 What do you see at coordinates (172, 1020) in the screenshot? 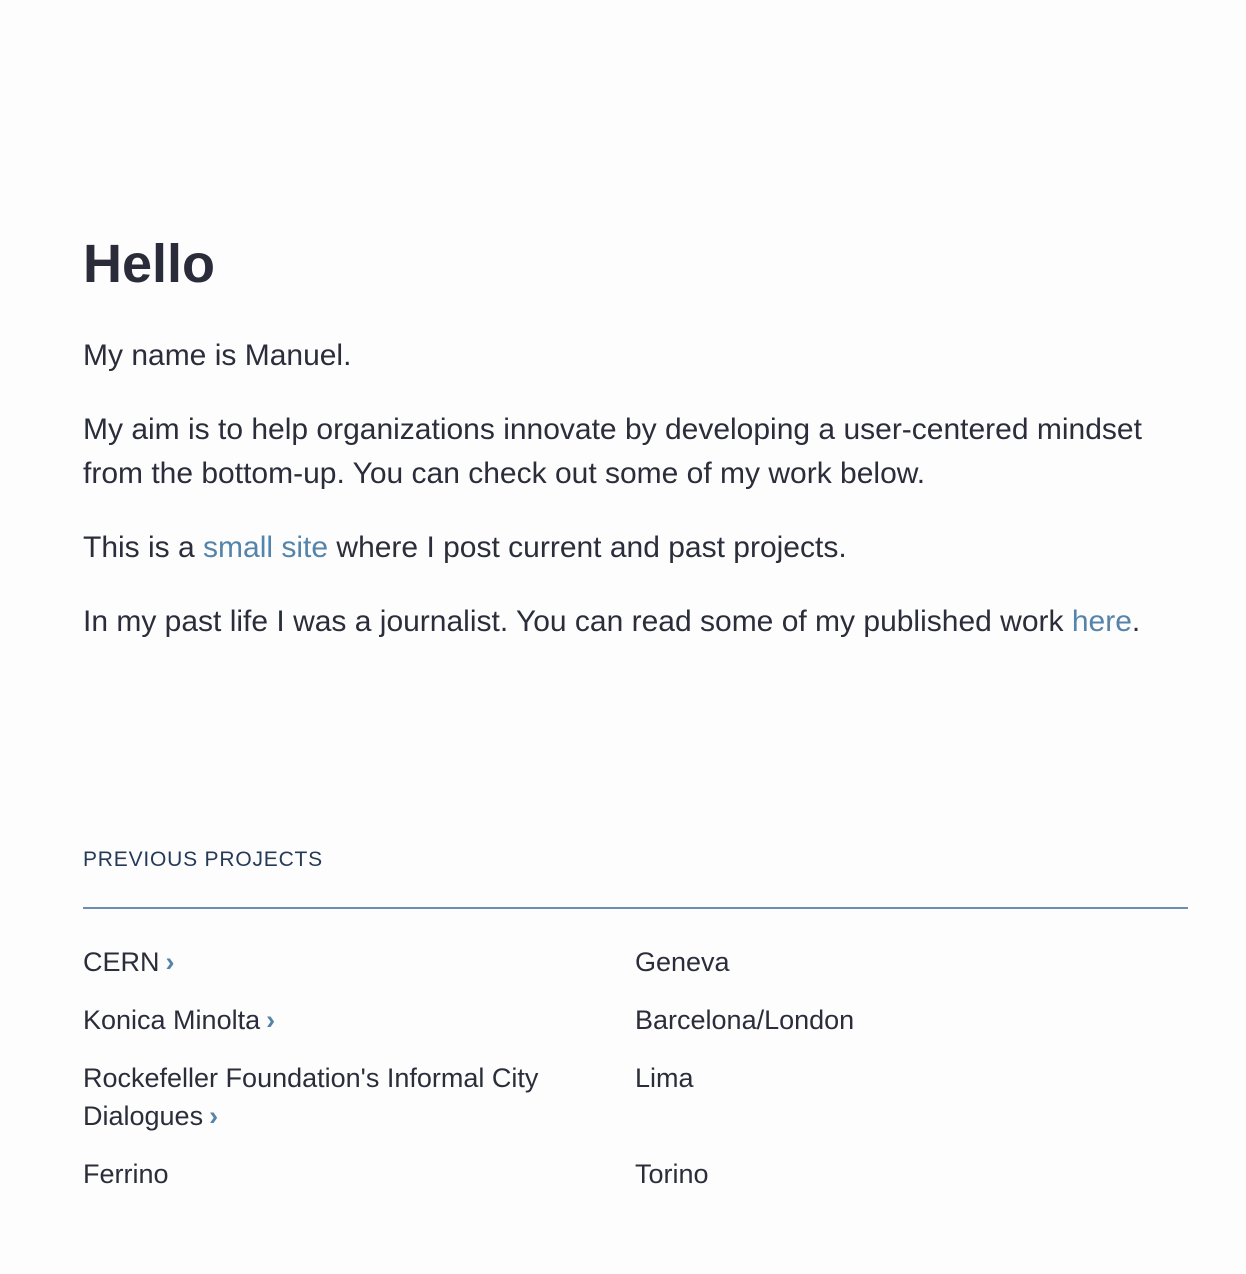
I see `project-name: Konica Minolta` at bounding box center [172, 1020].